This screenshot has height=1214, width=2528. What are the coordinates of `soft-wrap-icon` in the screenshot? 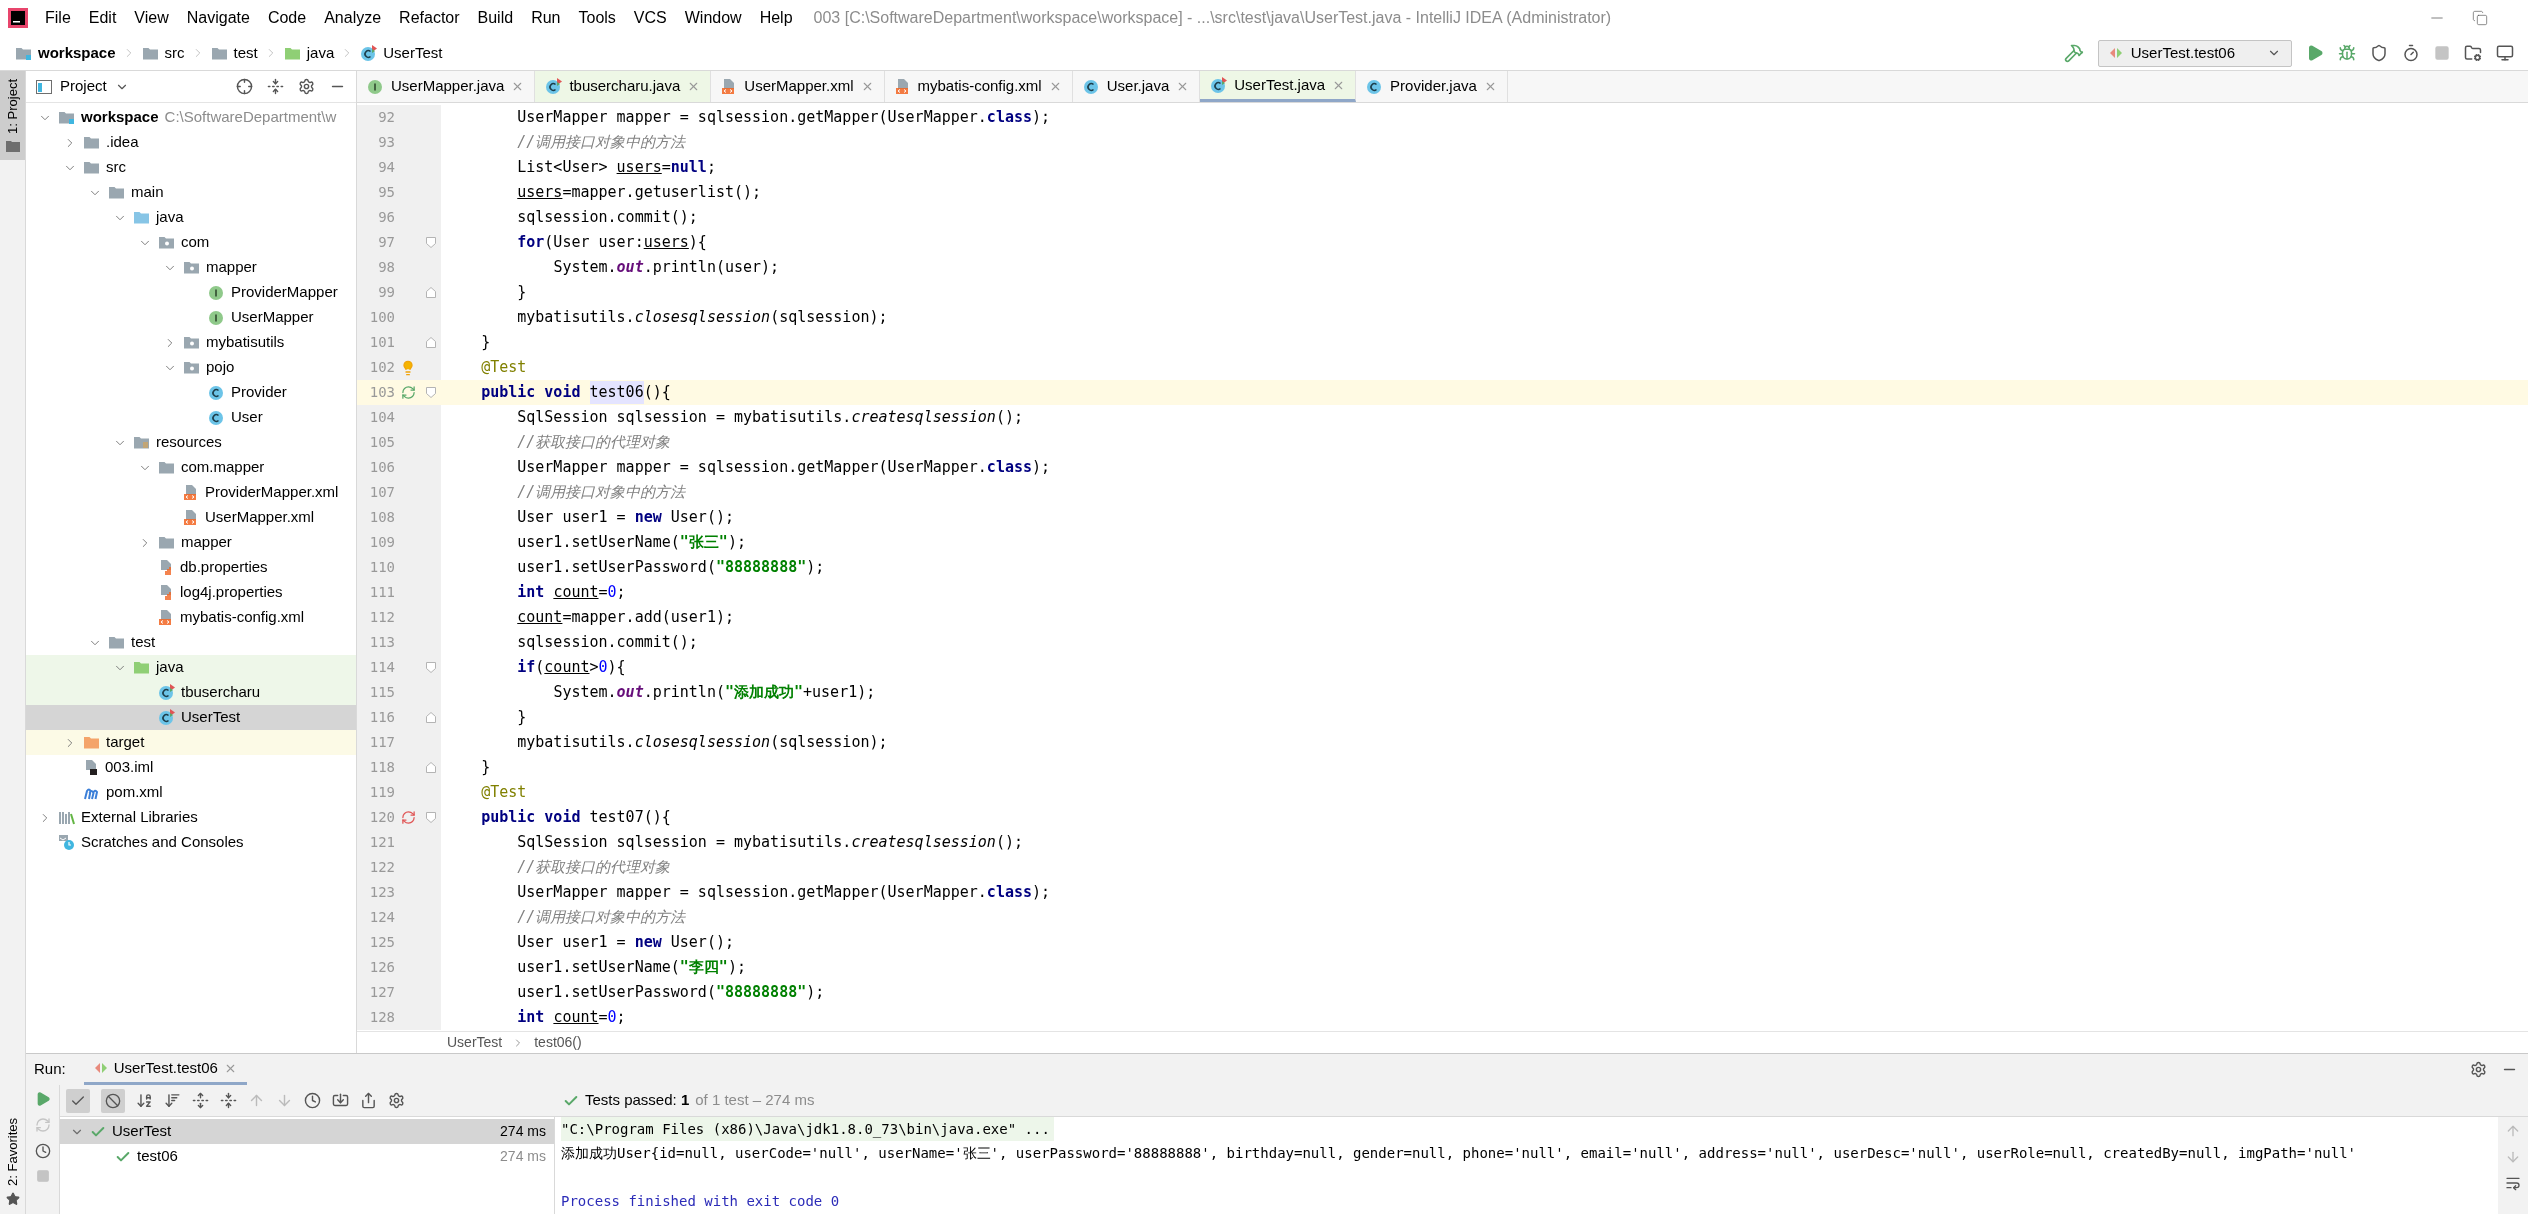 It's located at (2513, 1183).